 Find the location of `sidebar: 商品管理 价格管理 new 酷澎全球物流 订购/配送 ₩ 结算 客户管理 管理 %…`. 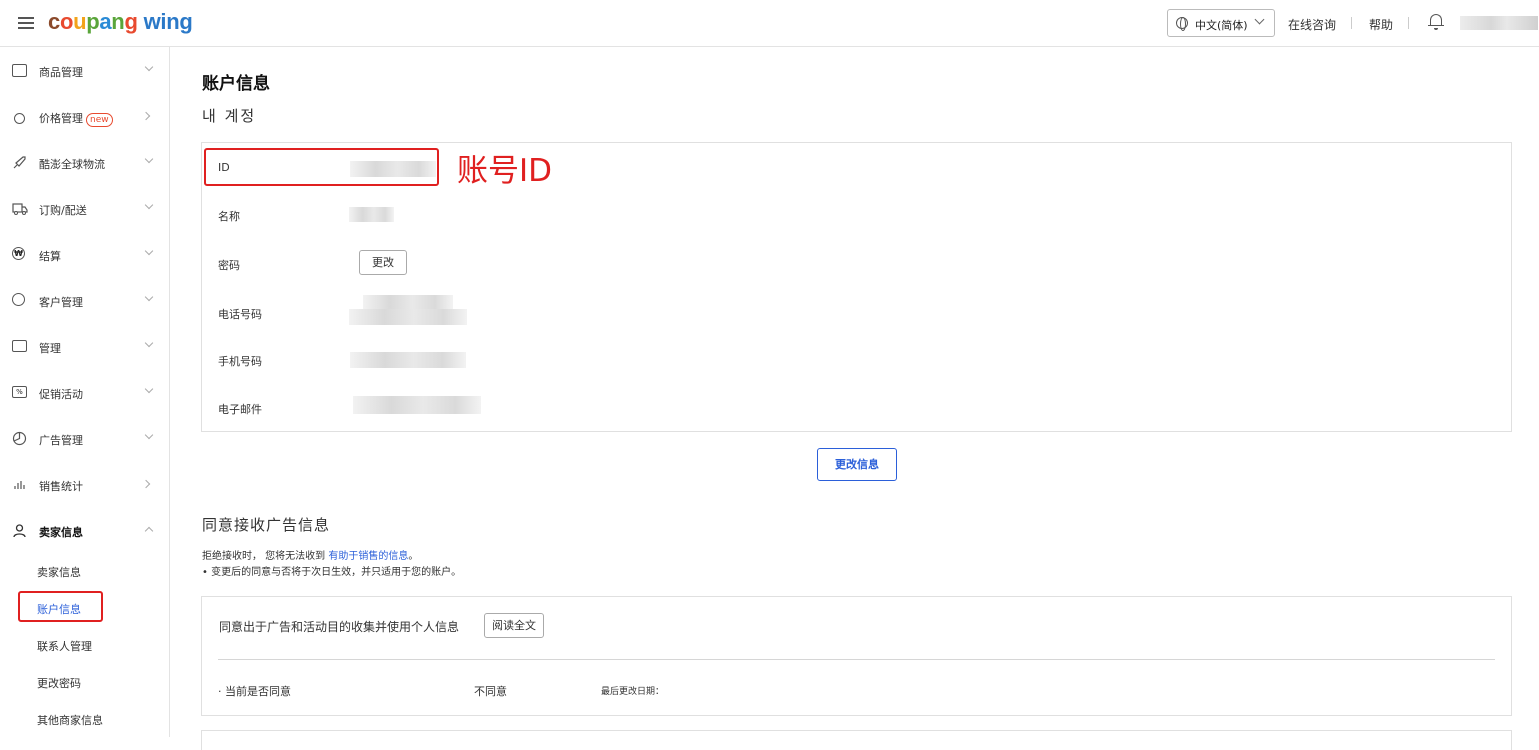

sidebar: 商品管理 价格管理 new 酷澎全球物流 订购/配送 ₩ 结算 客户管理 管理 %… is located at coordinates (85, 392).